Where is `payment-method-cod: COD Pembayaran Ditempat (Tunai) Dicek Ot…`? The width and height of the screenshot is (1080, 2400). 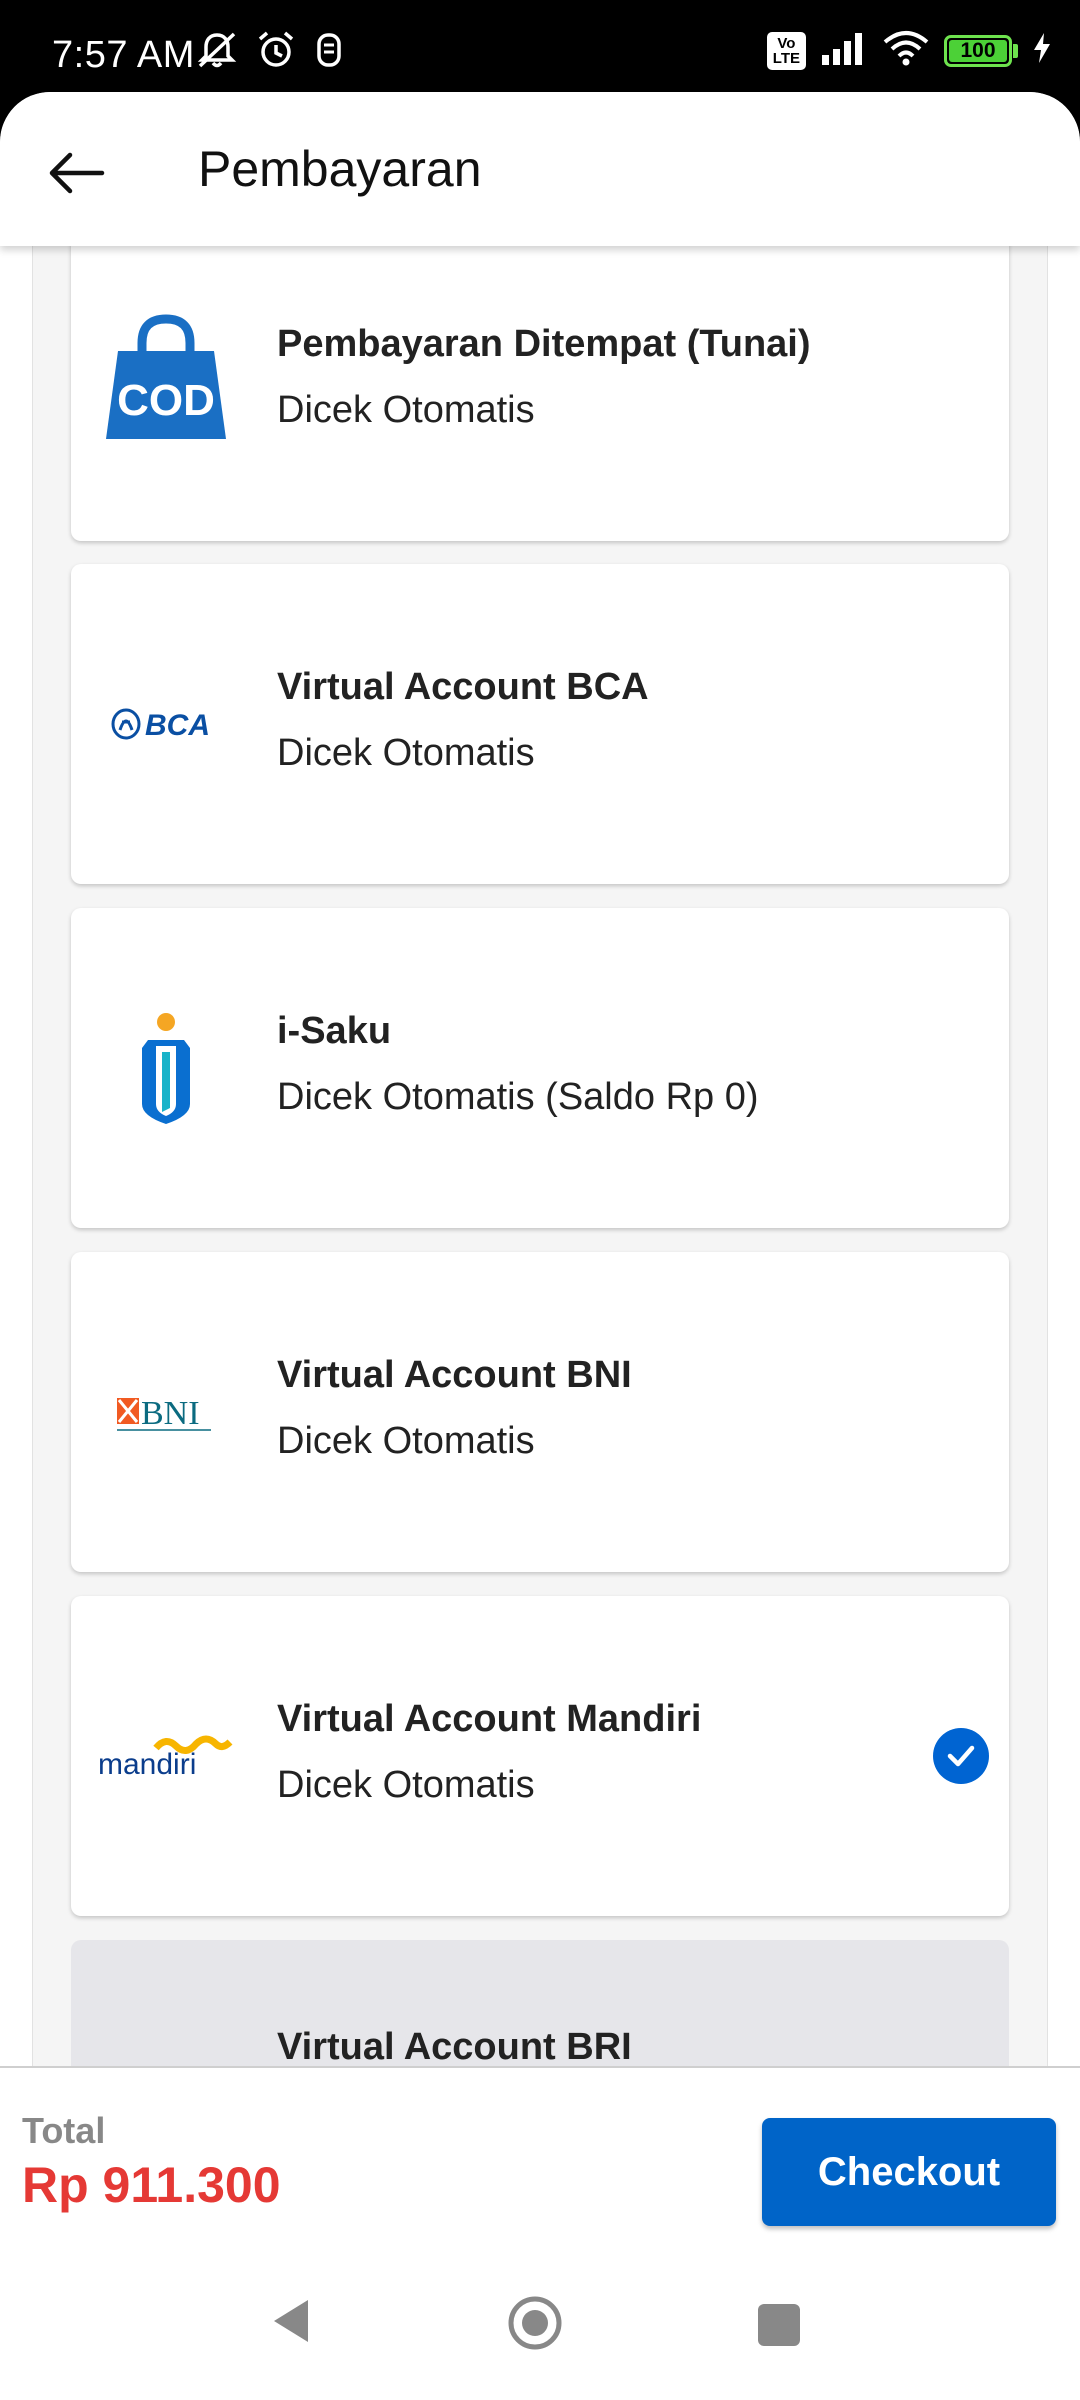
payment-method-cod: COD Pembayaran Ditempat (Tunai) Dicek Ot… is located at coordinates (540, 393).